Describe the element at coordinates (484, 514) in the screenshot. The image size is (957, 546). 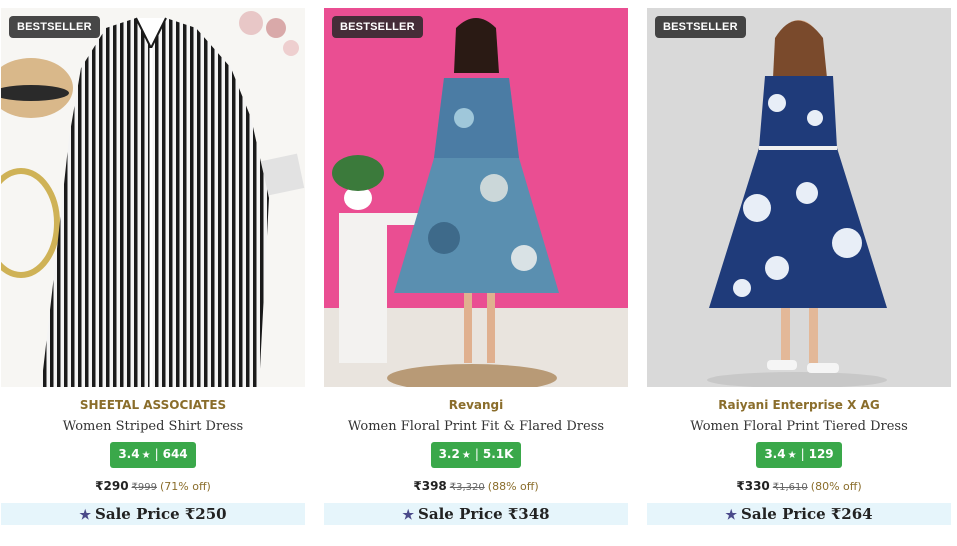
I see `sale-price-text: Sale Price ₹348` at that location.